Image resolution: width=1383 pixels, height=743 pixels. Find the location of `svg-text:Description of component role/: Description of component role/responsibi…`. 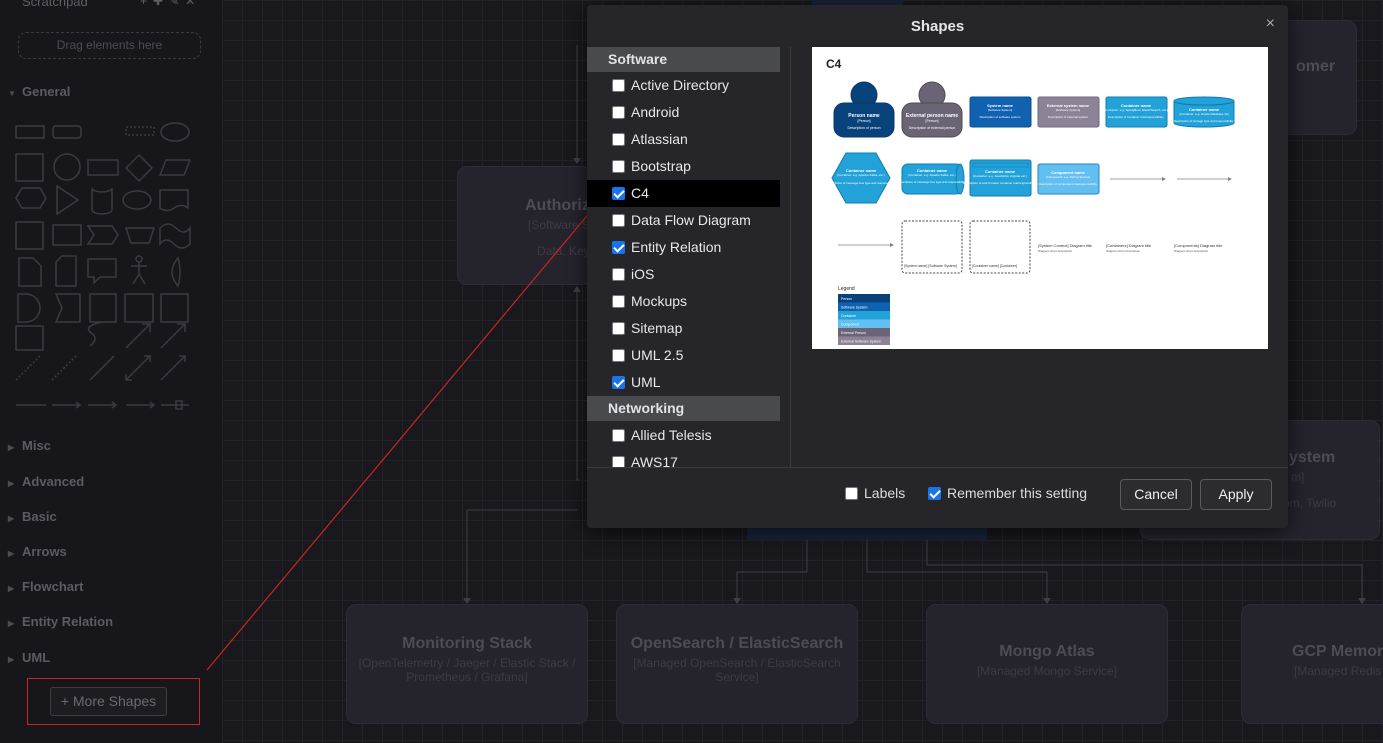

svg-text:Description of component role/: Description of component role/responsibi… is located at coordinates (1068, 184).